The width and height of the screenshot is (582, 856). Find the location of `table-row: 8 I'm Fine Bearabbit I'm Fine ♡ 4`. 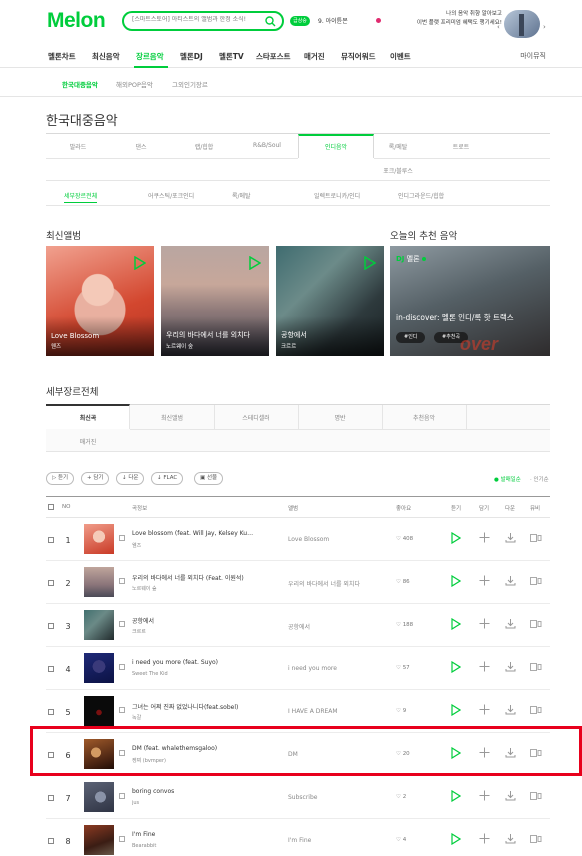

table-row: 8 I'm Fine Bearabbit I'm Fine ♡ 4 is located at coordinates (298, 837).